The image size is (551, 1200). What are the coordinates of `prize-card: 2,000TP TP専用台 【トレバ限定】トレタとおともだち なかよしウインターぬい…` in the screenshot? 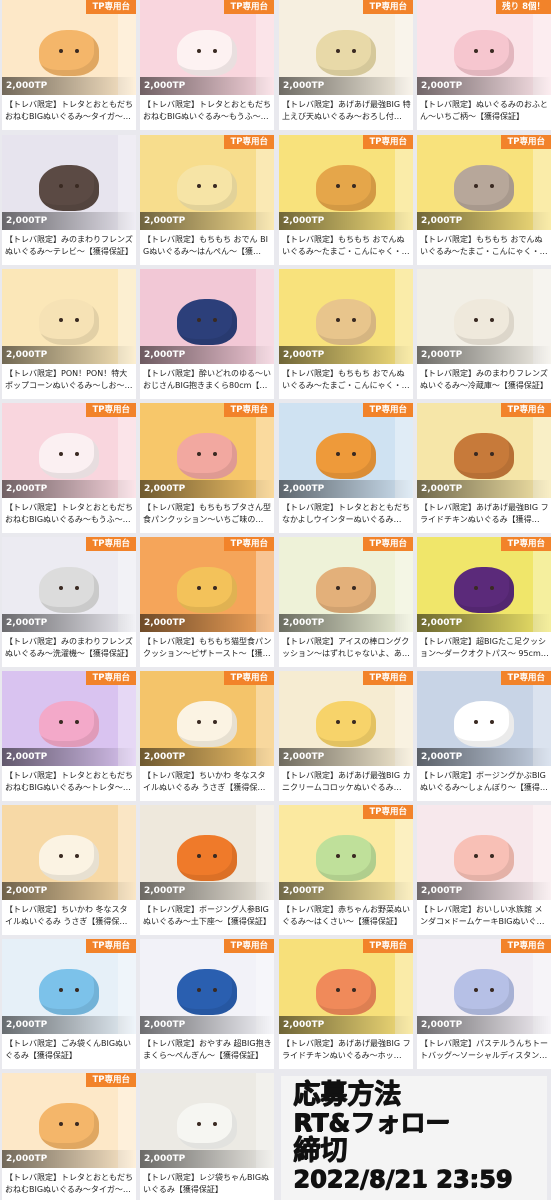 It's located at (346, 468).